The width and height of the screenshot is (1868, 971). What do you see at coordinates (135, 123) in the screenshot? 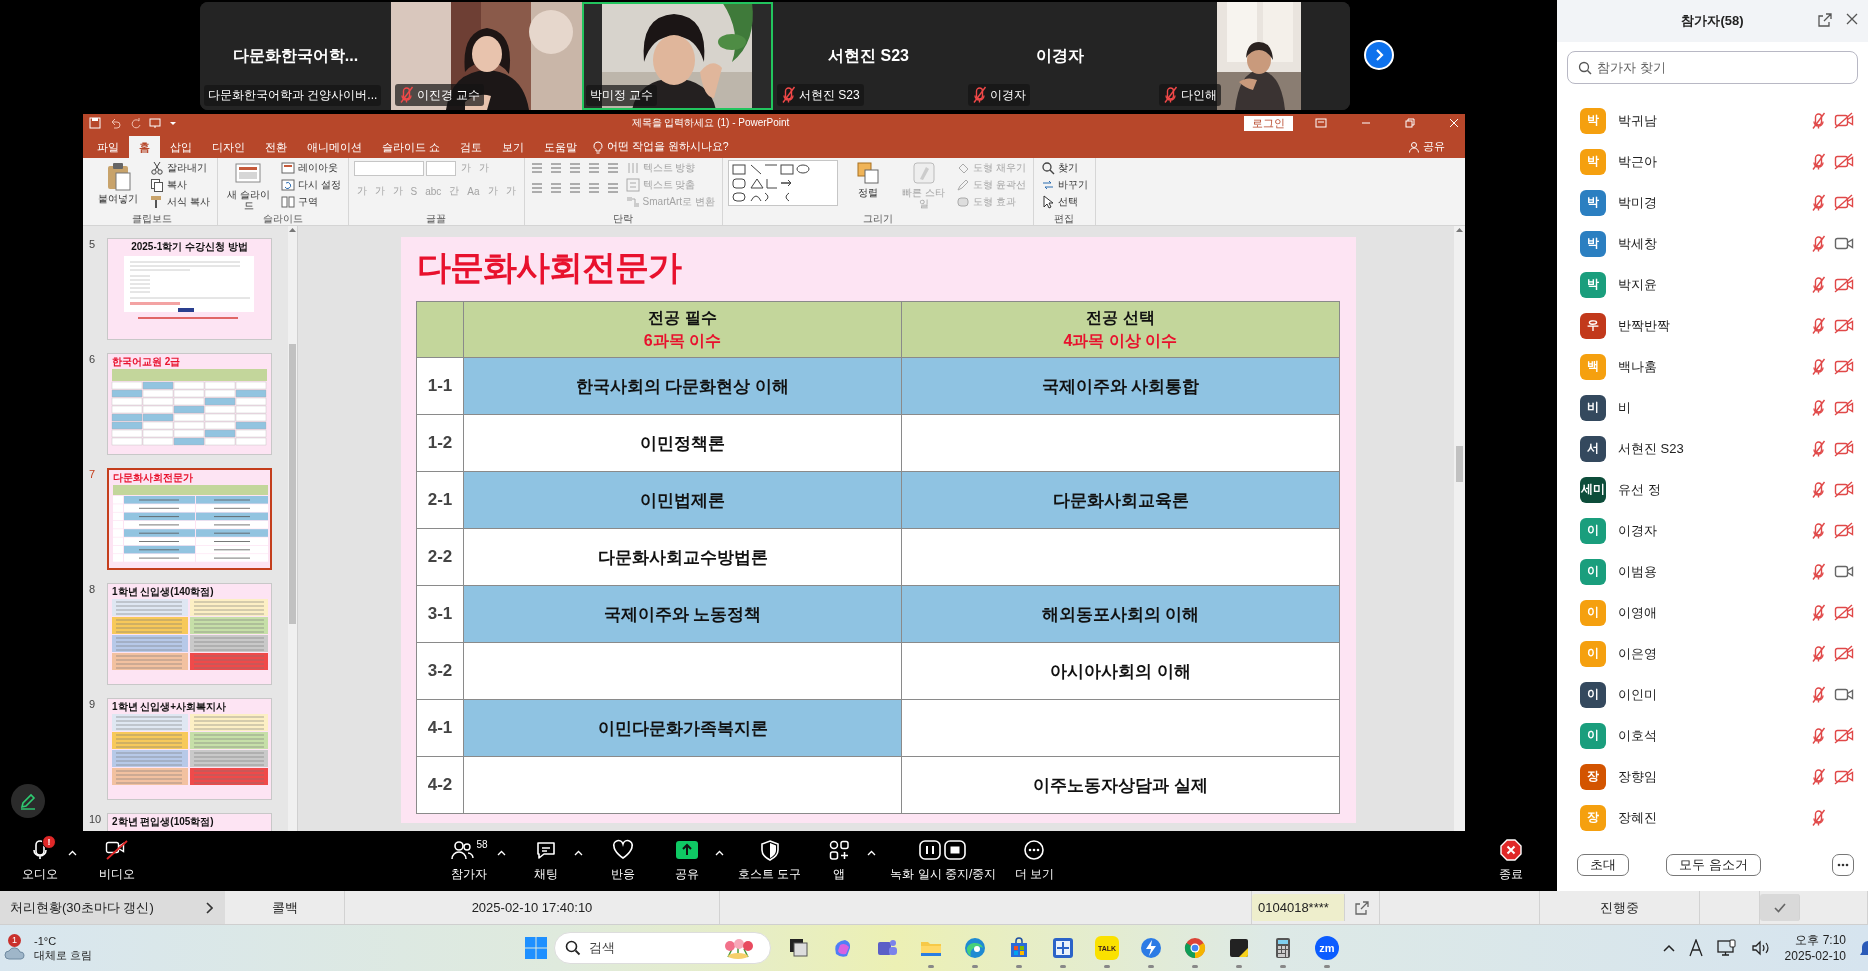
I see `redo-icon` at bounding box center [135, 123].